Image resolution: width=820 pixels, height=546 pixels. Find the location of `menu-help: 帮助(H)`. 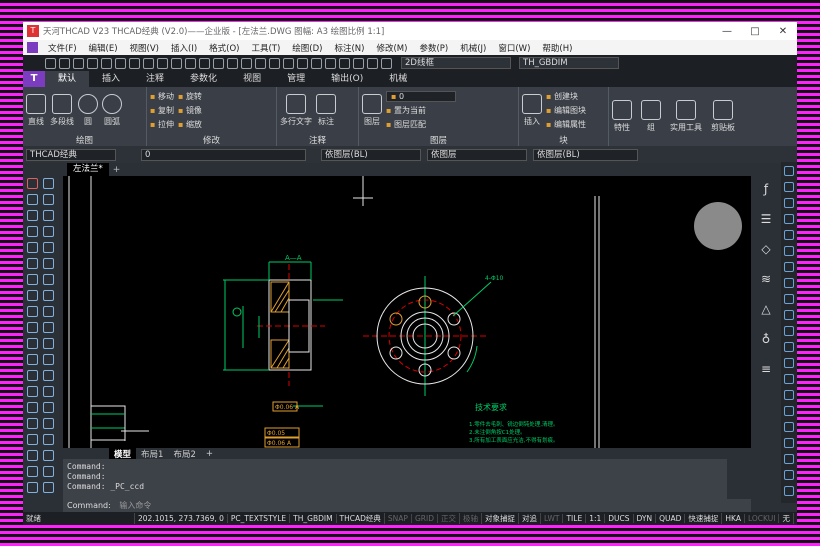

menu-help: 帮助(H) is located at coordinates (557, 48).